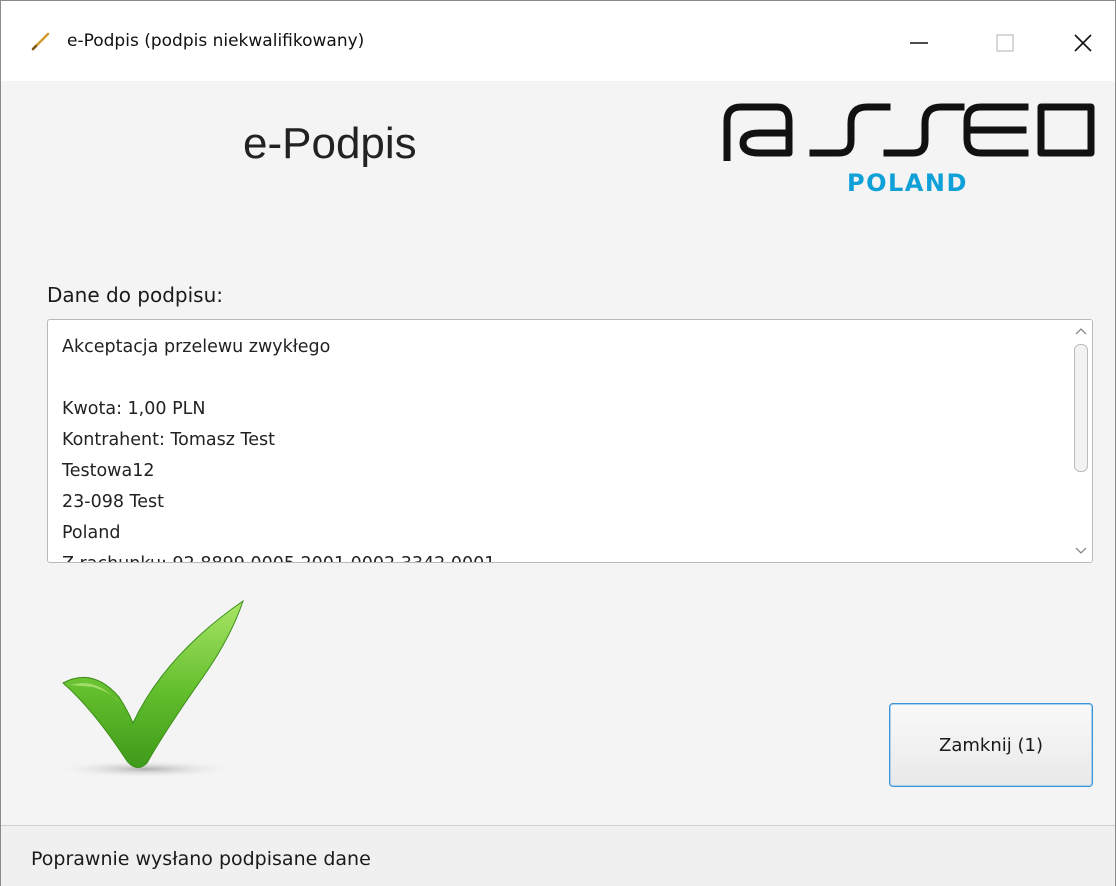 This screenshot has width=1116, height=886. I want to click on title-bar: e-Podpis (podpis niekwalifikowany), so click(558, 41).